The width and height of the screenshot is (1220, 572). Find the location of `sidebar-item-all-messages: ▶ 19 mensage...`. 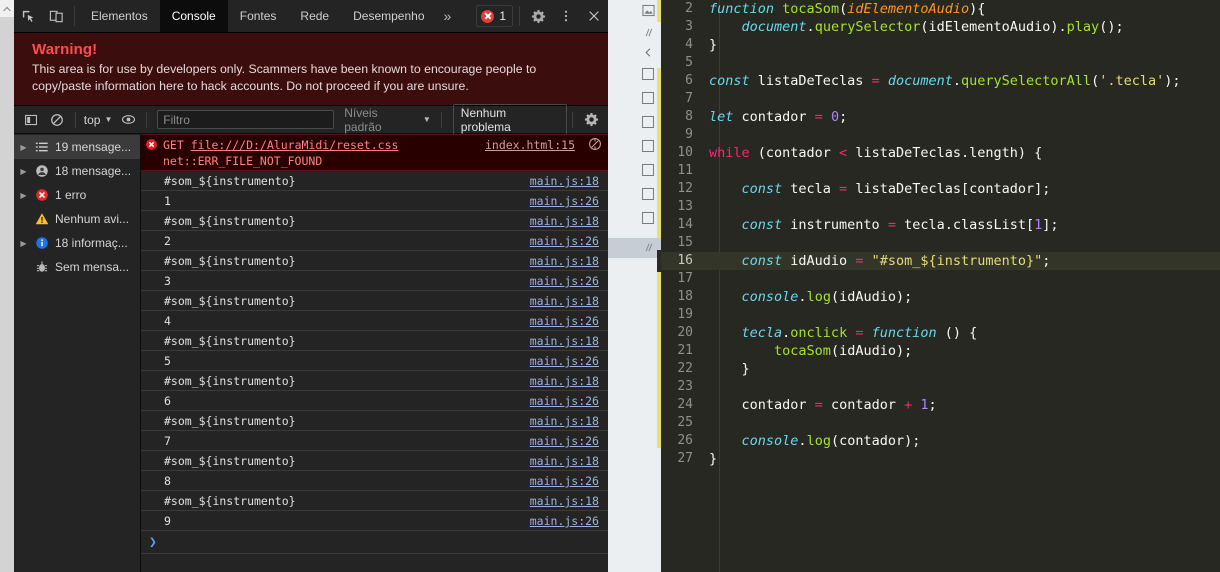

sidebar-item-all-messages: ▶ 19 mensage... is located at coordinates (77, 147).